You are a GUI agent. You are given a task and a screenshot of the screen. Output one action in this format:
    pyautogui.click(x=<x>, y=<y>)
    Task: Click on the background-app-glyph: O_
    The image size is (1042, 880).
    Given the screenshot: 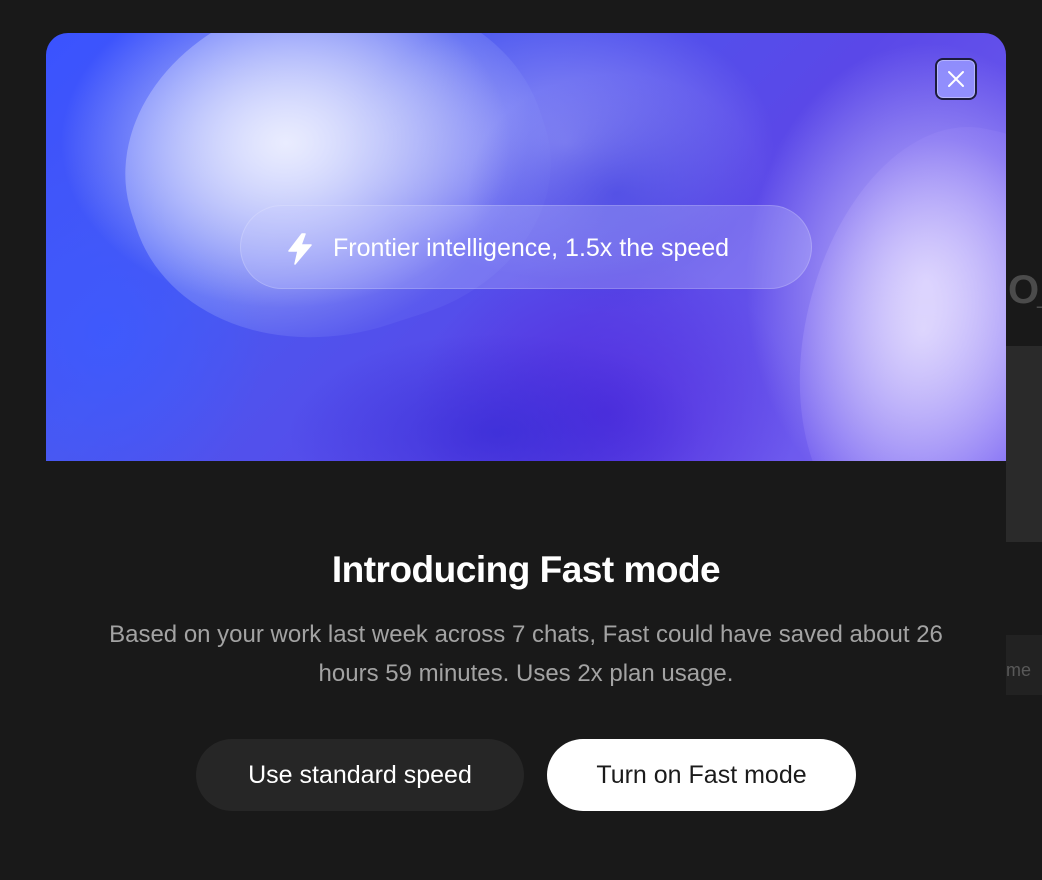 What is the action you would take?
    pyautogui.click(x=1025, y=290)
    